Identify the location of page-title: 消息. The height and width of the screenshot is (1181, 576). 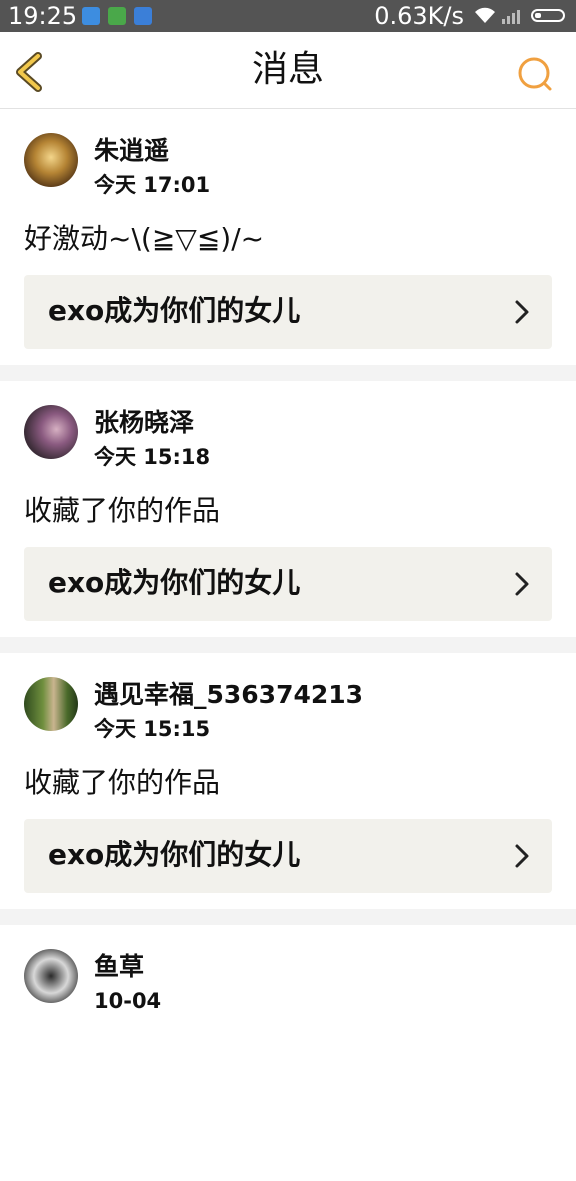
(287, 69).